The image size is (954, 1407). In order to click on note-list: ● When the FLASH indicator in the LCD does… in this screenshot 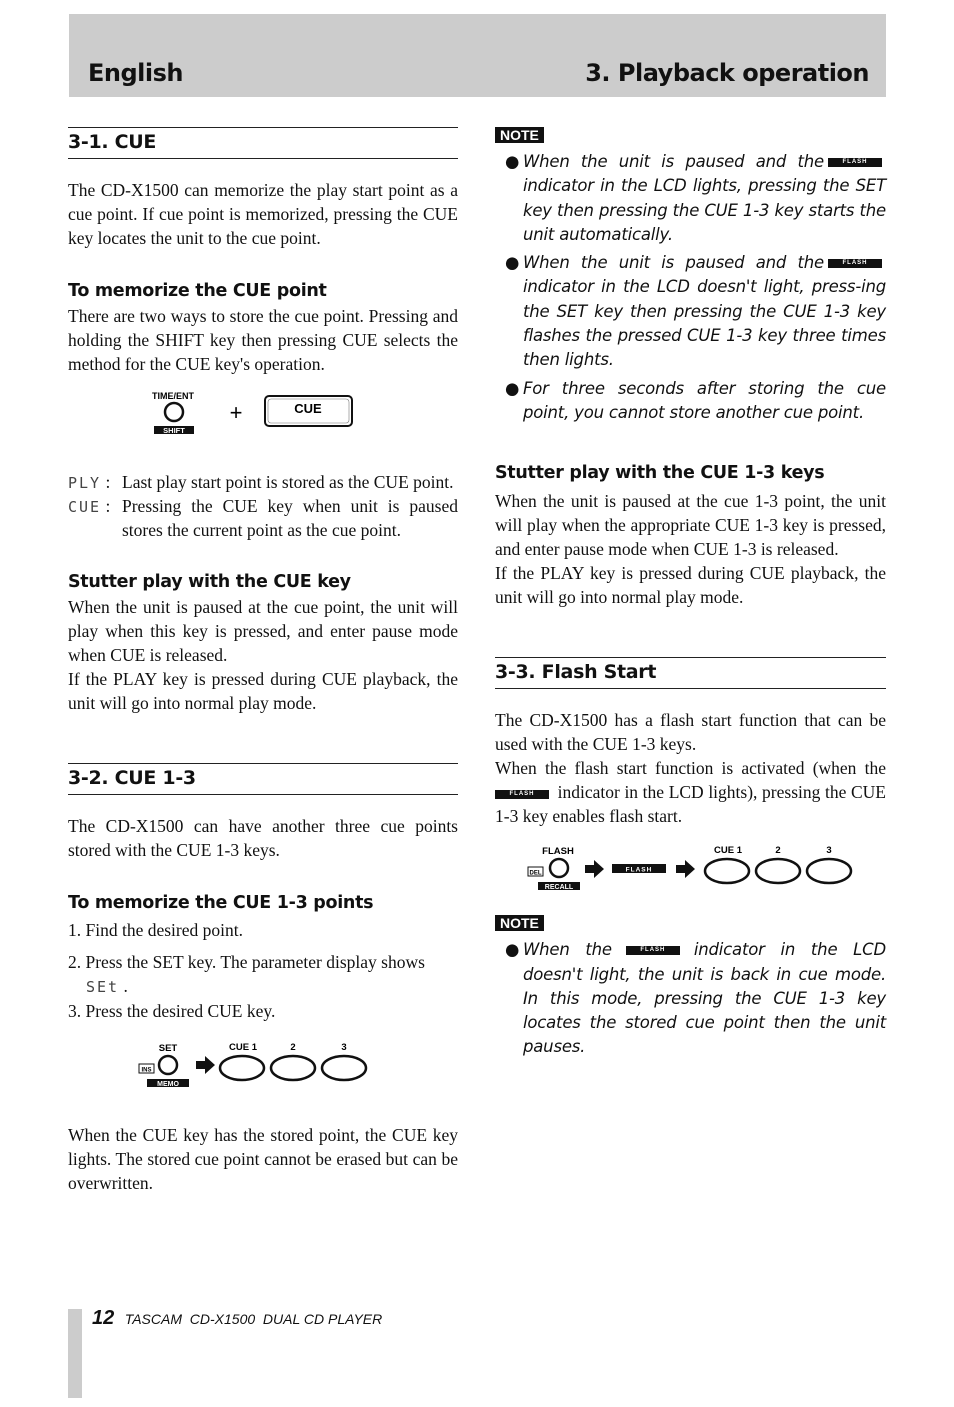, I will do `click(690, 998)`.